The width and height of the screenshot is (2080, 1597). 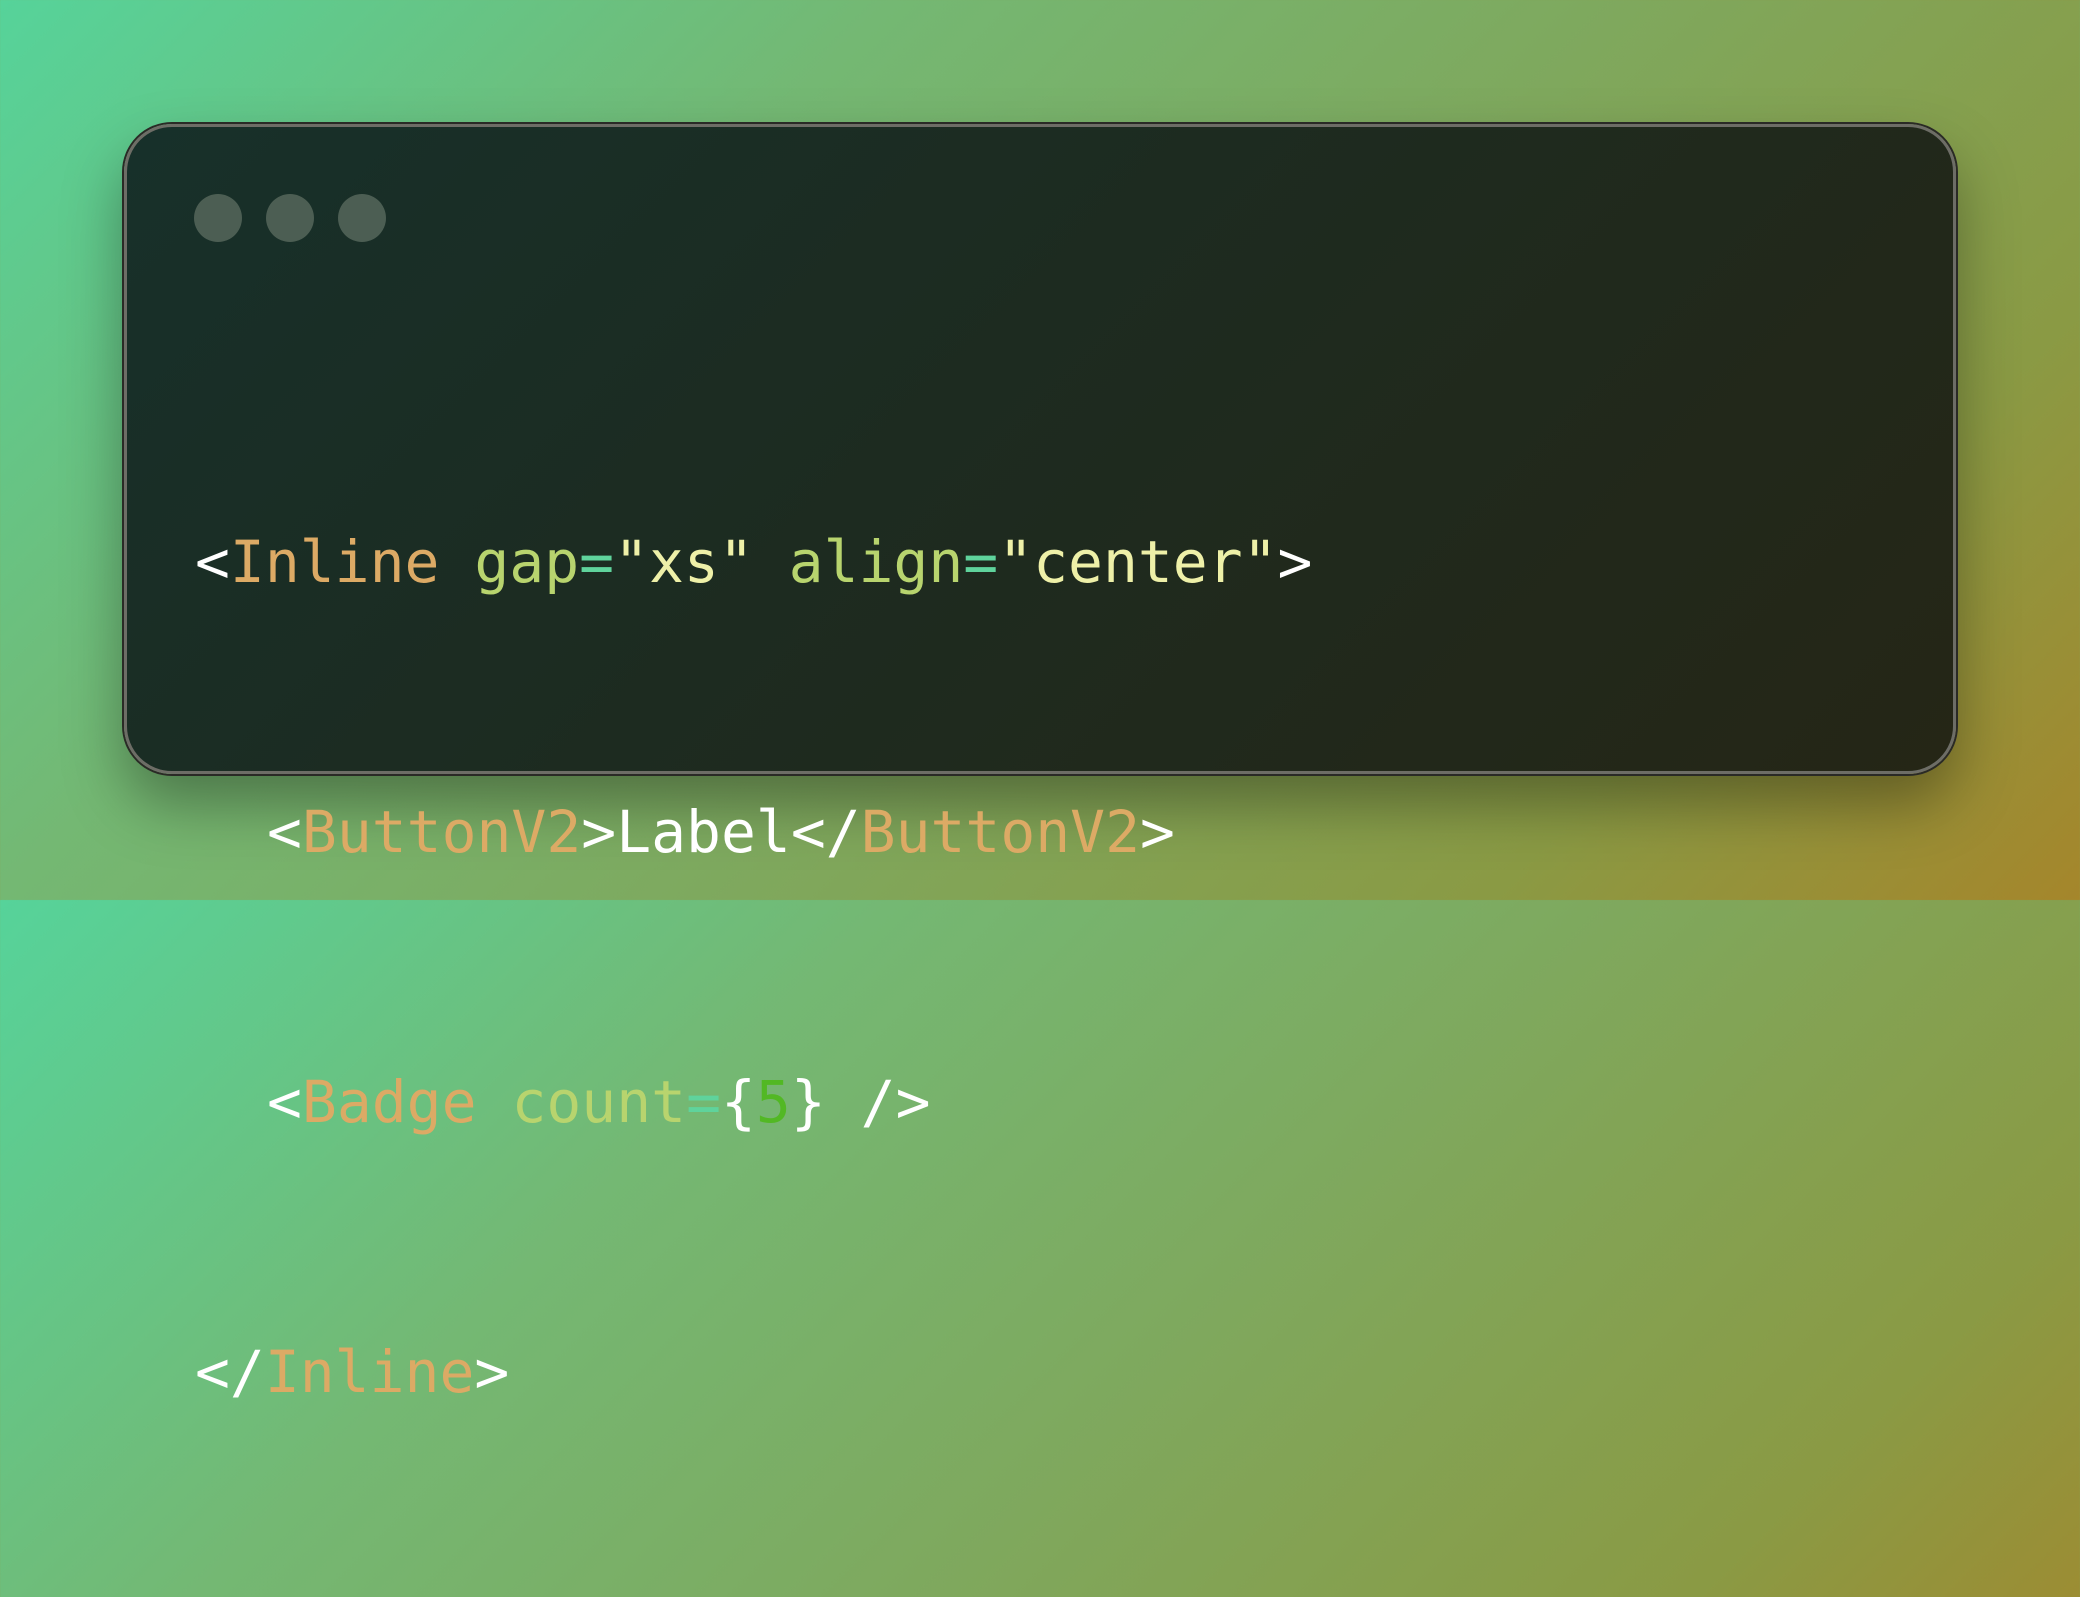 What do you see at coordinates (389, 1102) in the screenshot?
I see `token-tag: Badge` at bounding box center [389, 1102].